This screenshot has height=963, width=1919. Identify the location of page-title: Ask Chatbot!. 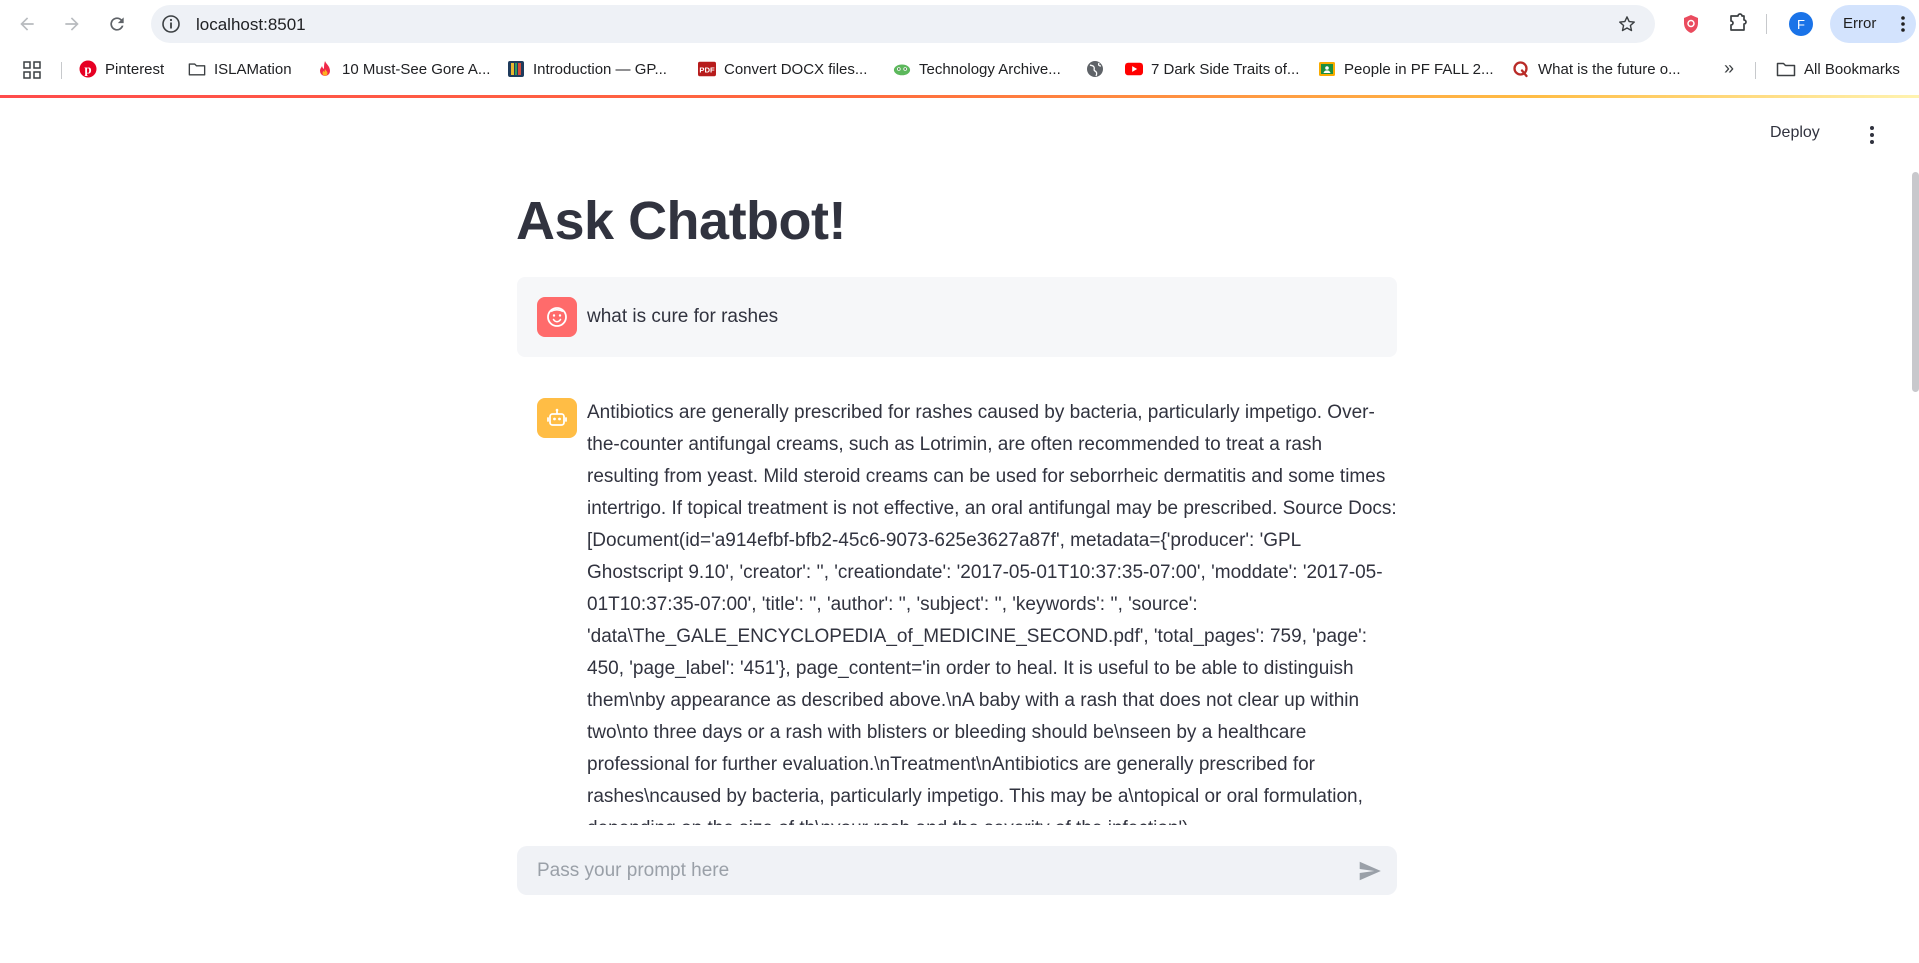
(681, 221).